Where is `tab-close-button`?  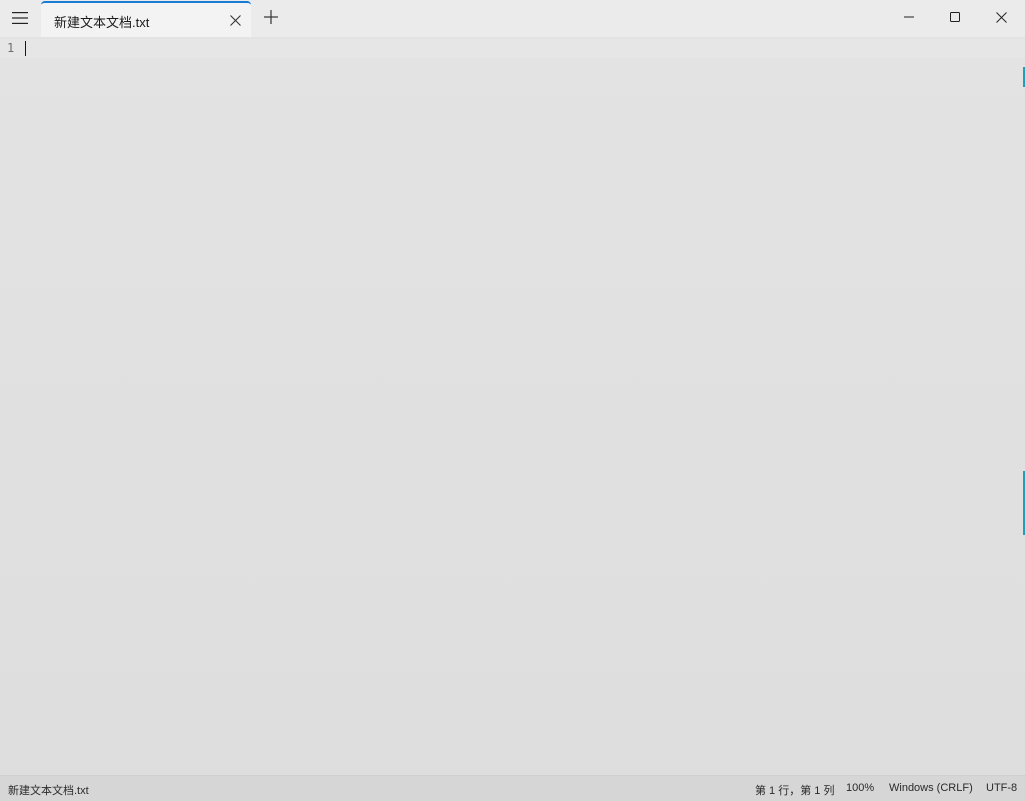 tab-close-button is located at coordinates (235, 20).